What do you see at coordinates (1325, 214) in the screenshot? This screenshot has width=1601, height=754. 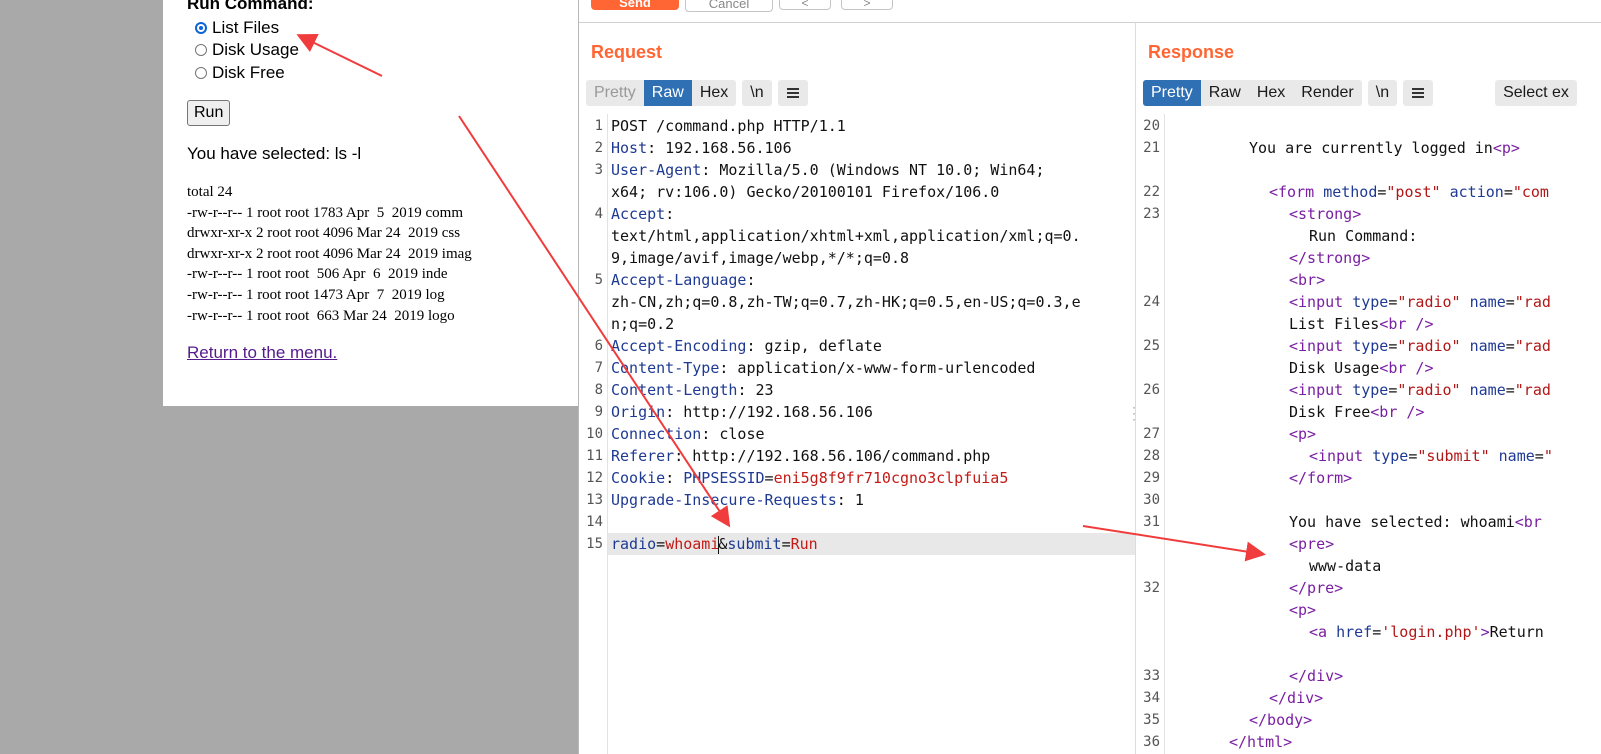 I see `code-token: <strong>` at bounding box center [1325, 214].